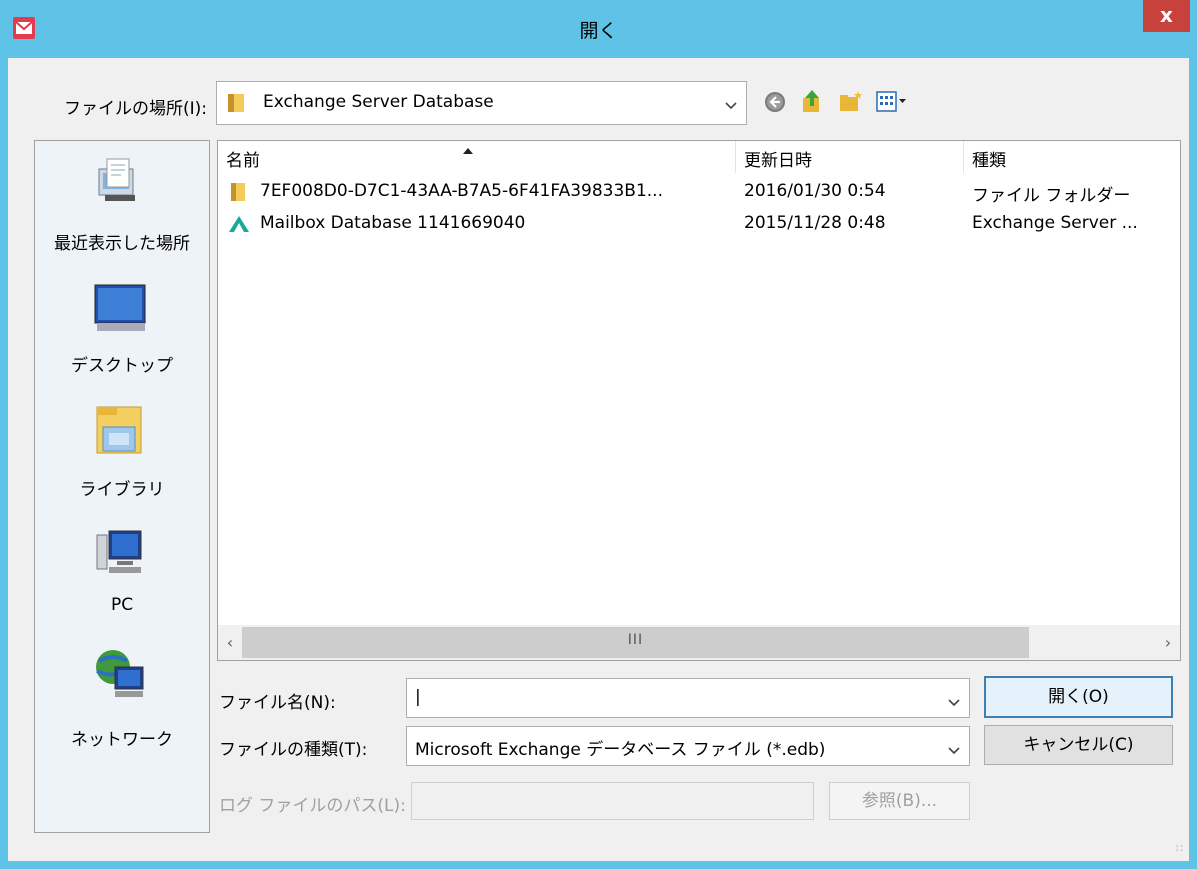 The width and height of the screenshot is (1197, 869). I want to click on place-label: デスクトップ, so click(122, 366).